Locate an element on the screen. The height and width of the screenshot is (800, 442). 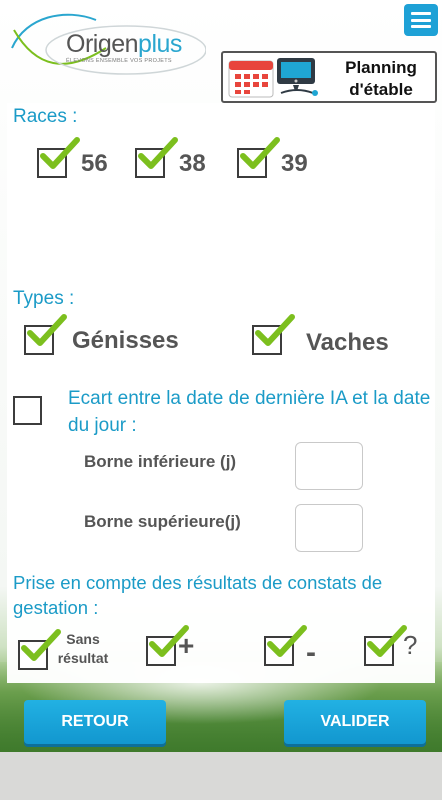
valider-button: VALIDER is located at coordinates (355, 722).